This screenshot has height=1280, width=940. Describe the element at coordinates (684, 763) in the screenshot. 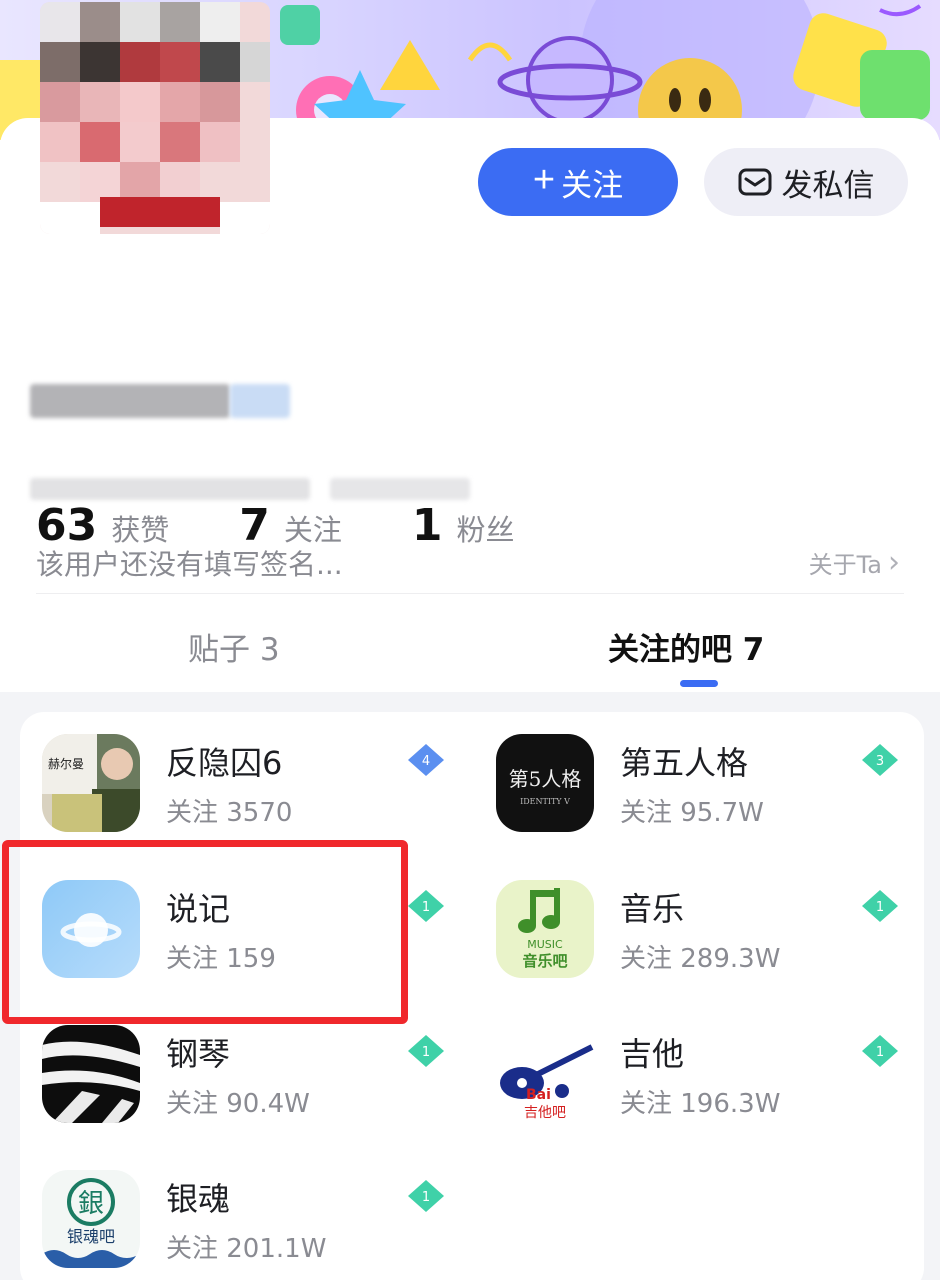

I see `bar-name: 第五人格` at that location.